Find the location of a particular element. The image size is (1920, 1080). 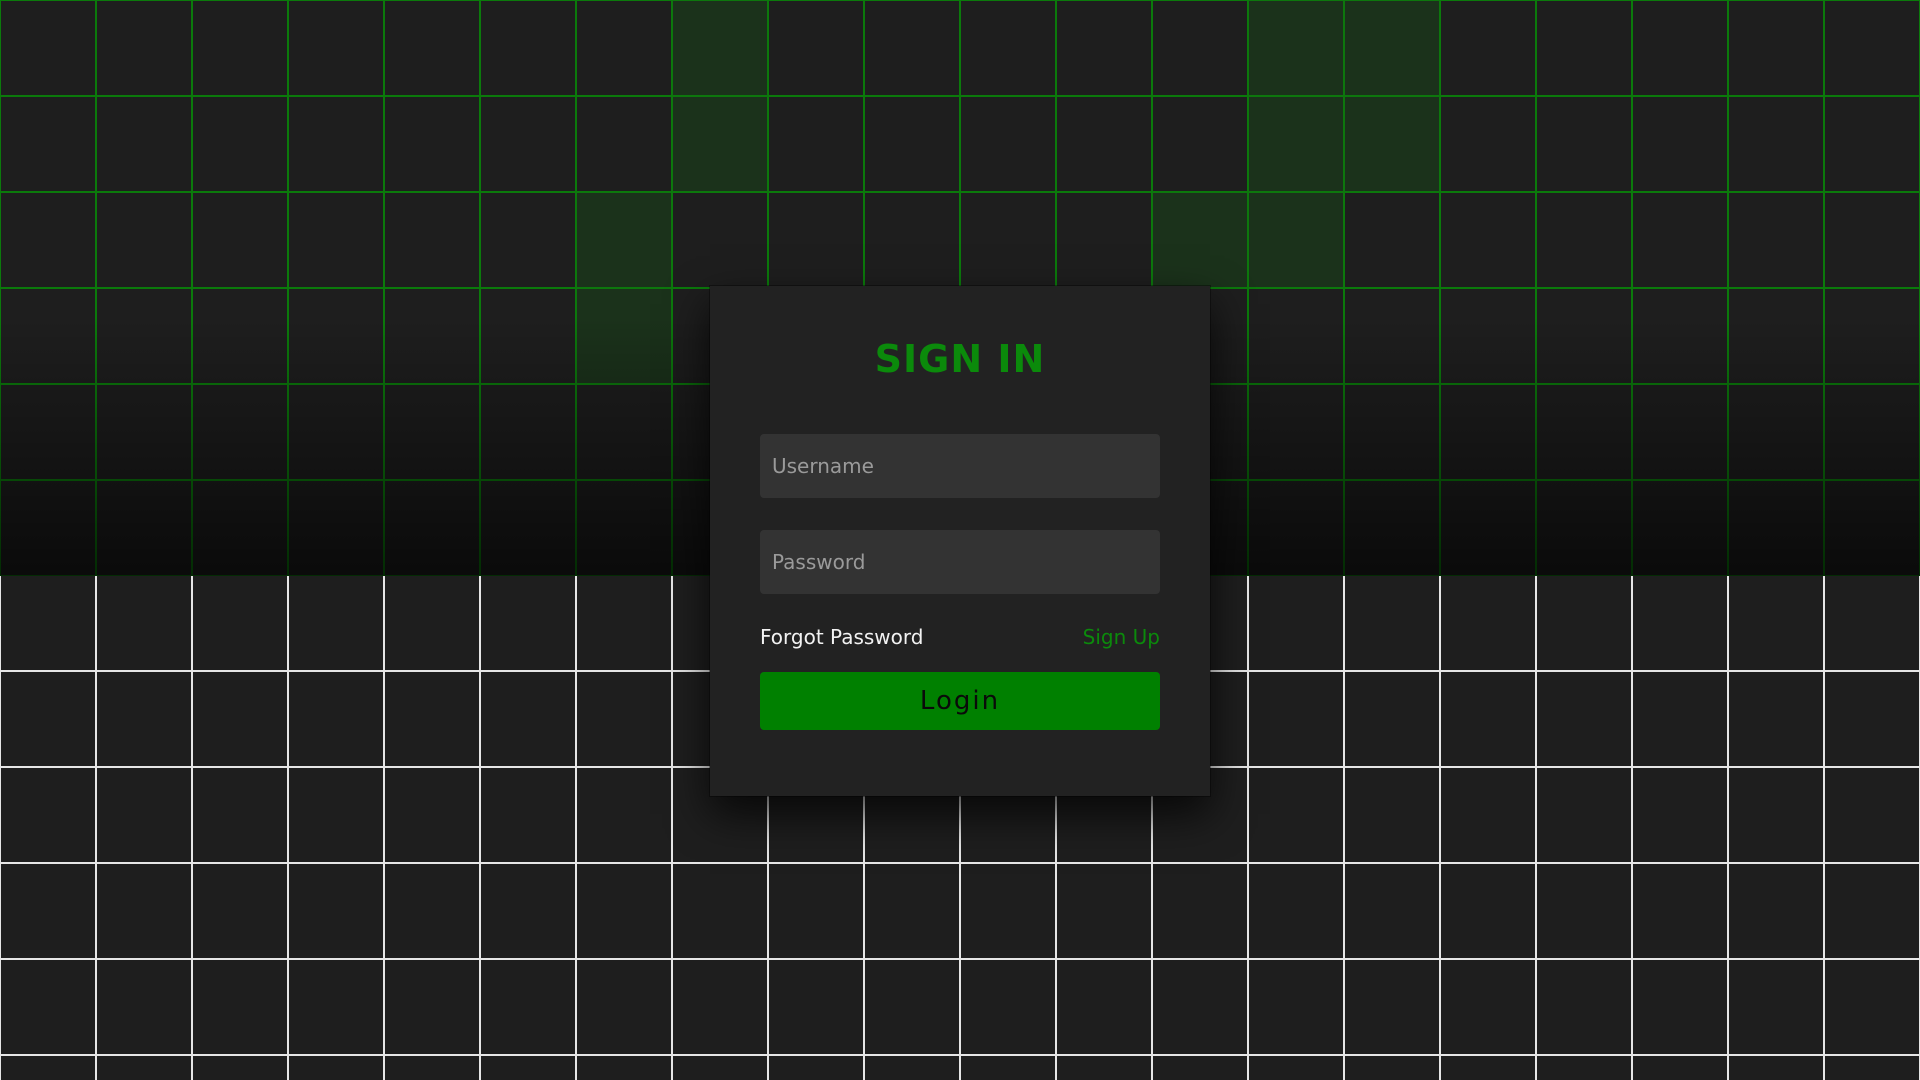

username-input is located at coordinates (960, 466).